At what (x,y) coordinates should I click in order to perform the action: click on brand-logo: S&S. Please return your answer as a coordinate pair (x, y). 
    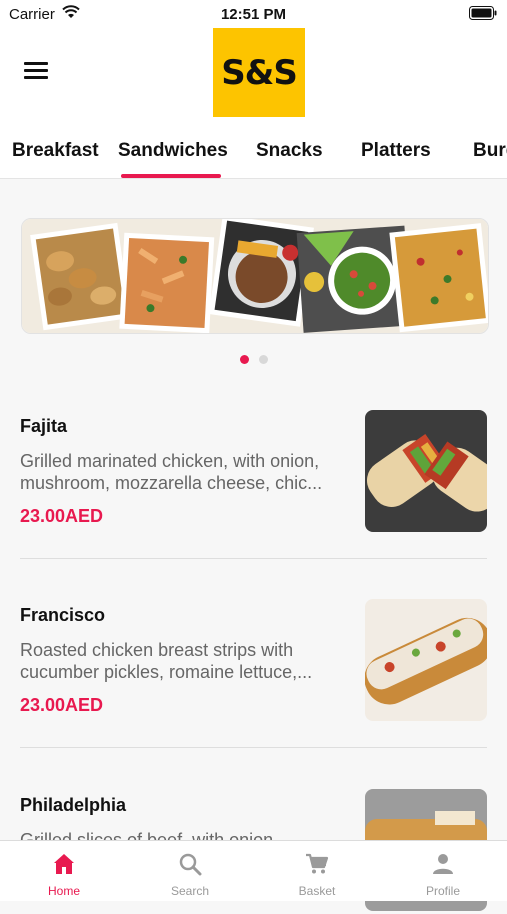
    Looking at the image, I should click on (259, 72).